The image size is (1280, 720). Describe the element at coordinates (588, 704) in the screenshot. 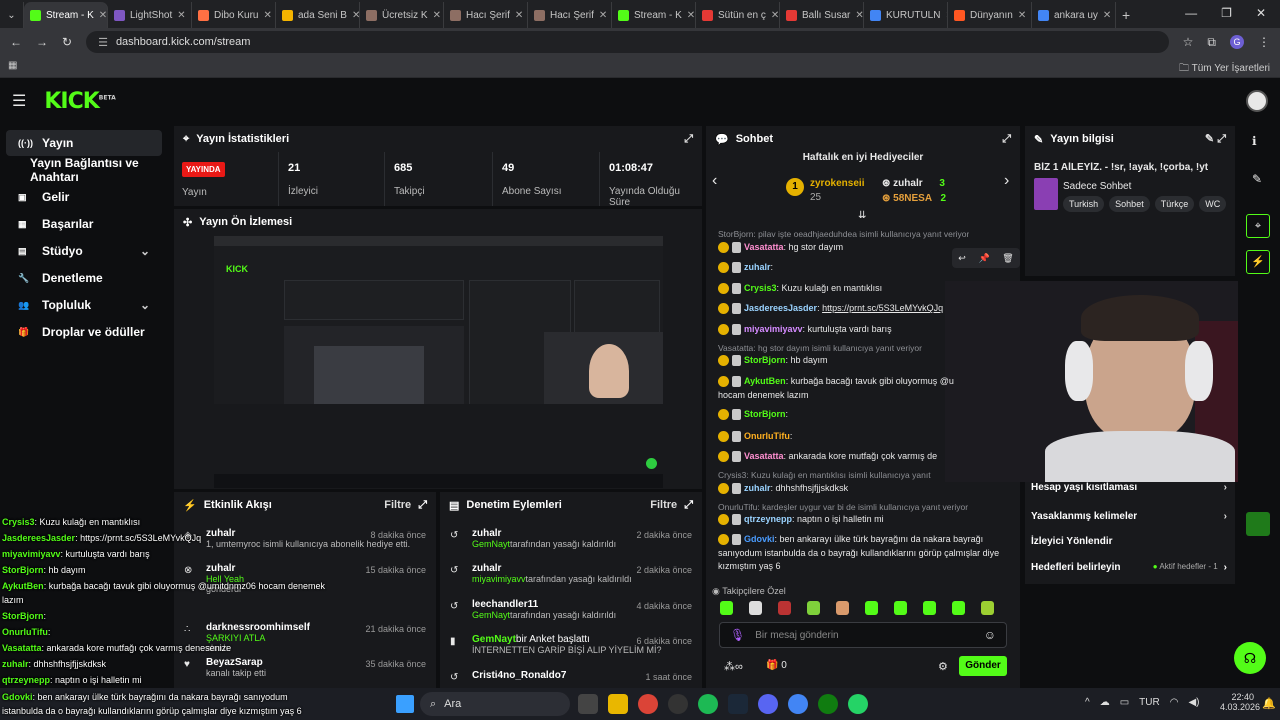

I see `task-view-icon` at that location.